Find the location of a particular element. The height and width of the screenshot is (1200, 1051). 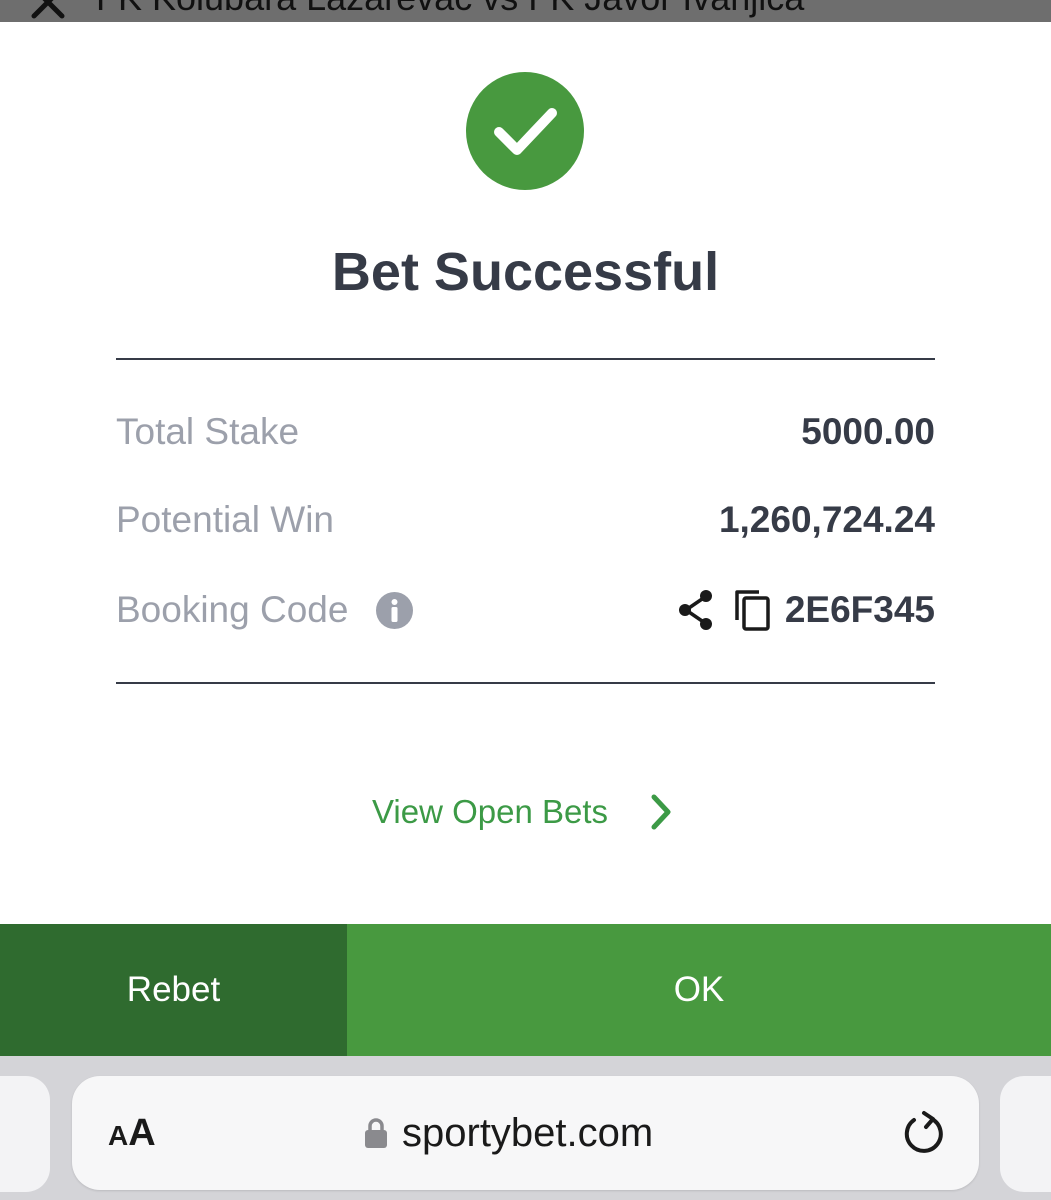

modal-footer-buttons: Rebet OK is located at coordinates (525, 990).